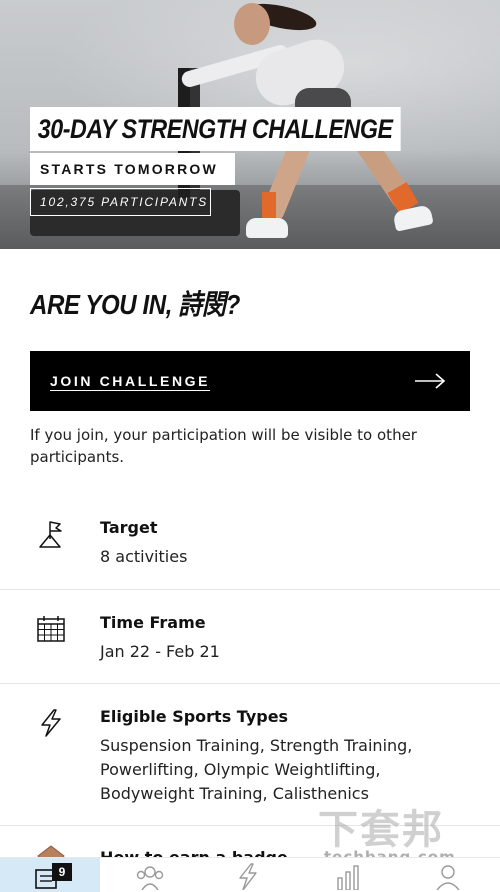 This screenshot has height=892, width=500. What do you see at coordinates (132, 169) in the screenshot?
I see `challenge-start-label: STARTS TOMORROW` at bounding box center [132, 169].